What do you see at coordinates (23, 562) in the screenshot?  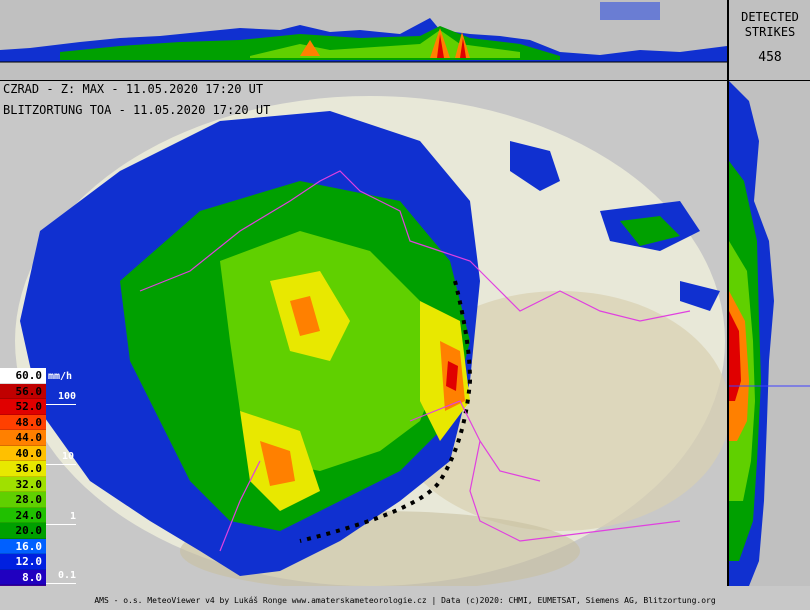 I see `legend-entry: 12.0` at bounding box center [23, 562].